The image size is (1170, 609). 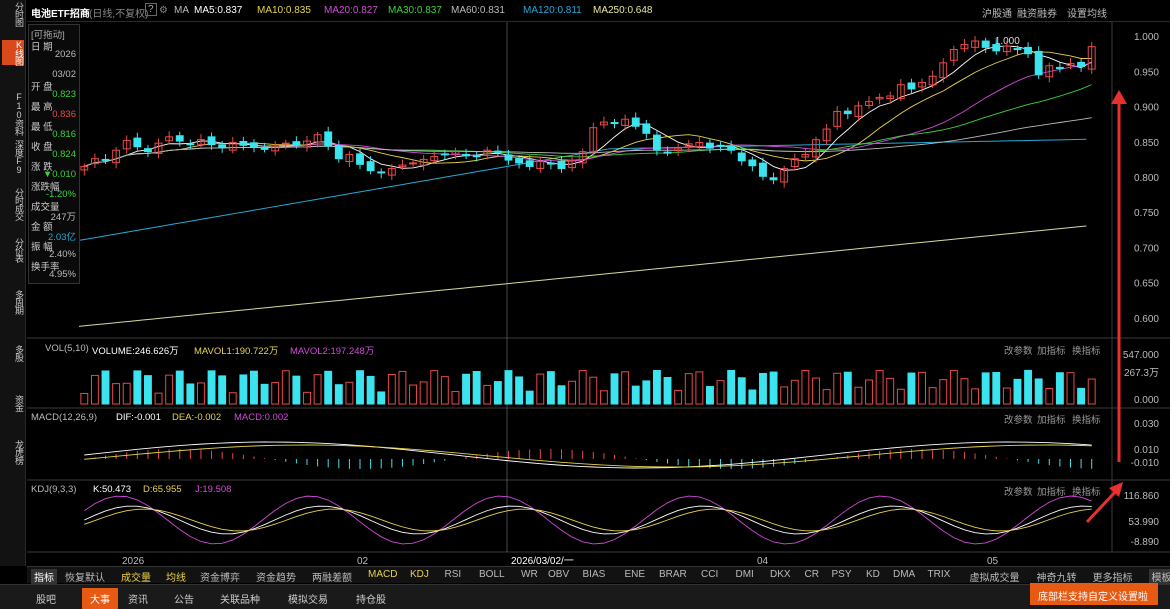 What do you see at coordinates (184, 598) in the screenshot?
I see `footer-tab: 公告` at bounding box center [184, 598].